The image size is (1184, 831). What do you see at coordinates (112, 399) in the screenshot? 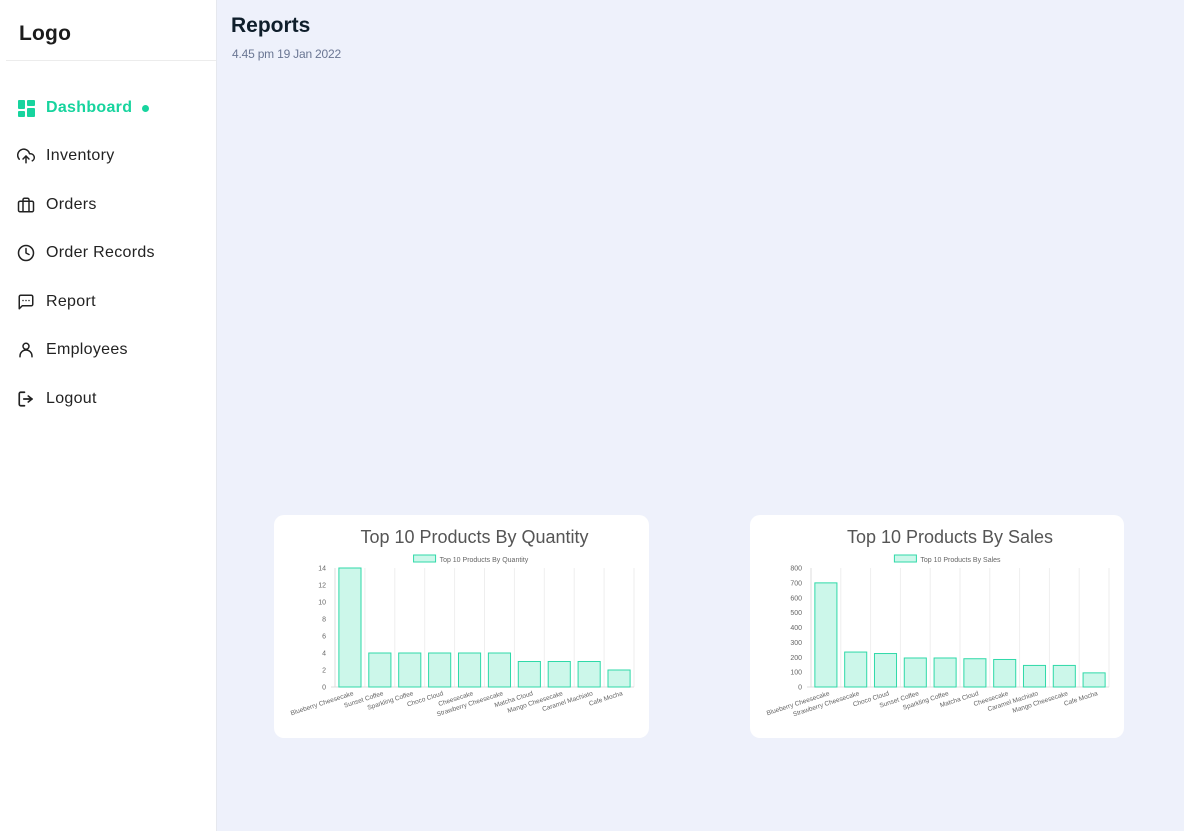
I see `sidebar-item-logout: Logout` at bounding box center [112, 399].